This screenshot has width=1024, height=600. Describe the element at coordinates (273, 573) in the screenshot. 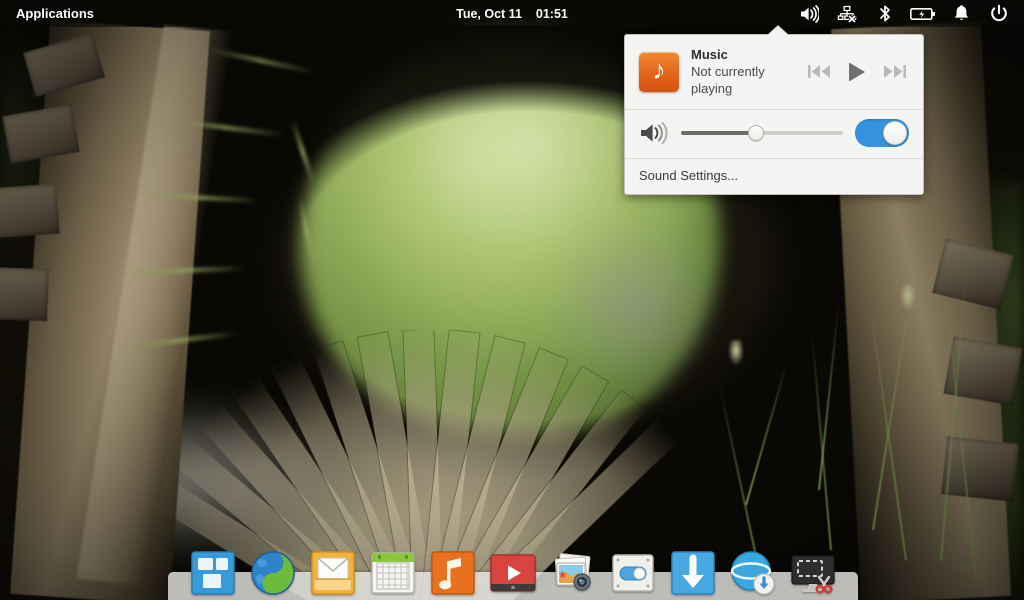

I see `dock-item-web-browser` at that location.